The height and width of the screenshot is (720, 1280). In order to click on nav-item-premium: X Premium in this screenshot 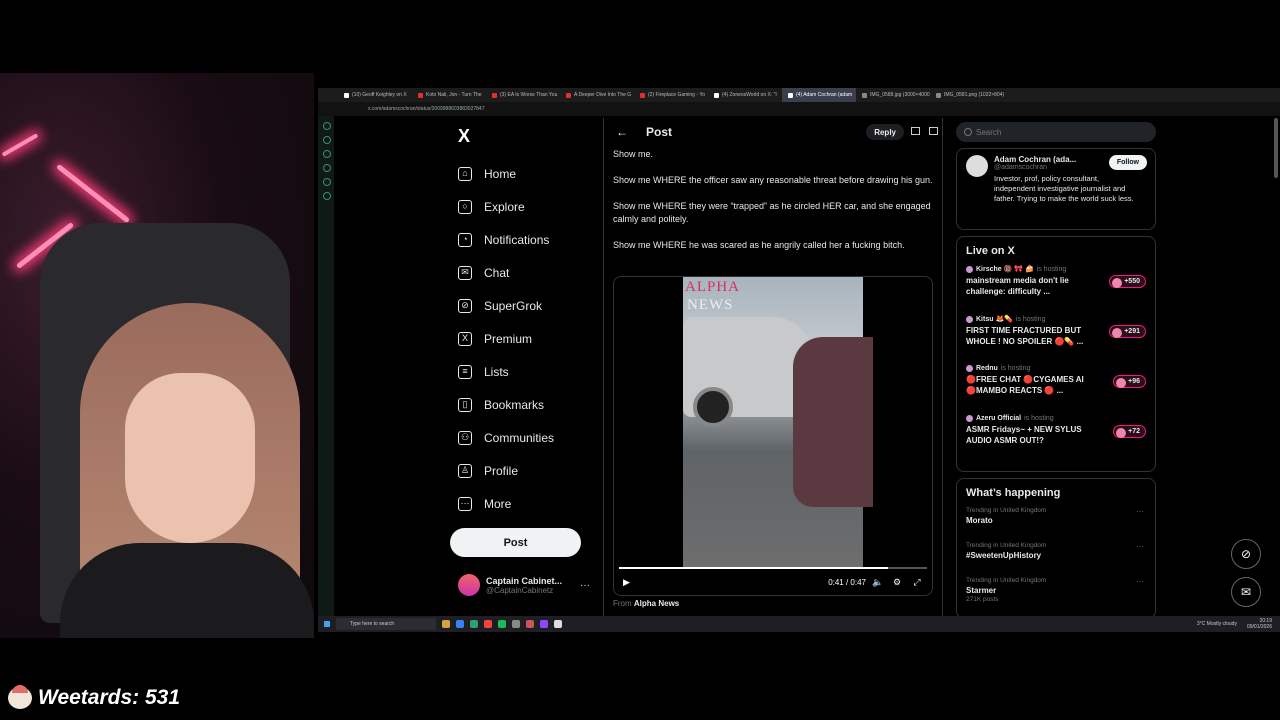, I will do `click(530, 338)`.